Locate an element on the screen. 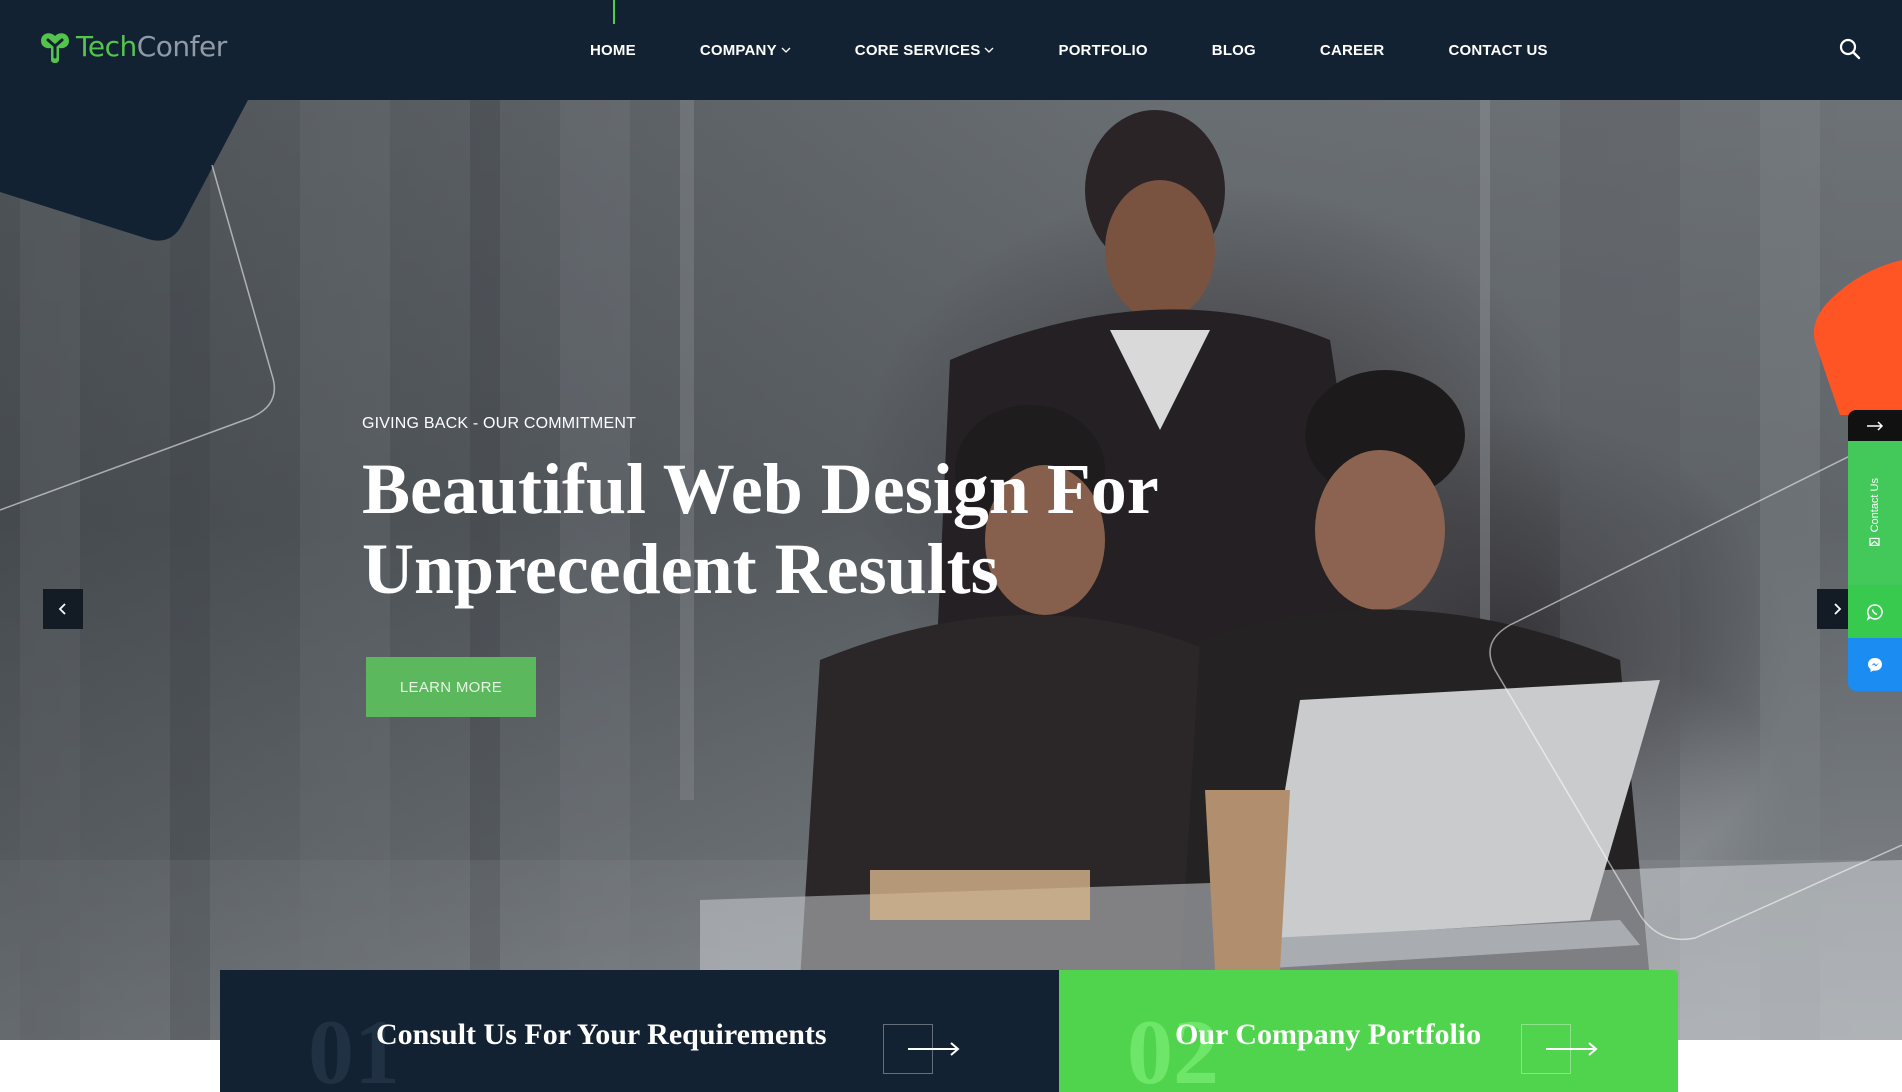  slider-prev-button is located at coordinates (63, 609).